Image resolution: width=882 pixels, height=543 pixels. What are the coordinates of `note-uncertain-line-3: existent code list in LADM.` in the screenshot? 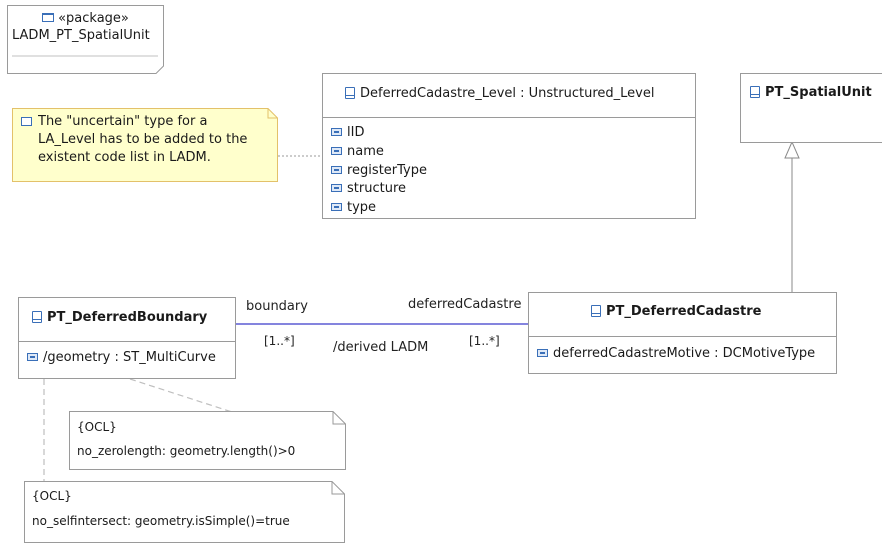 It's located at (124, 157).